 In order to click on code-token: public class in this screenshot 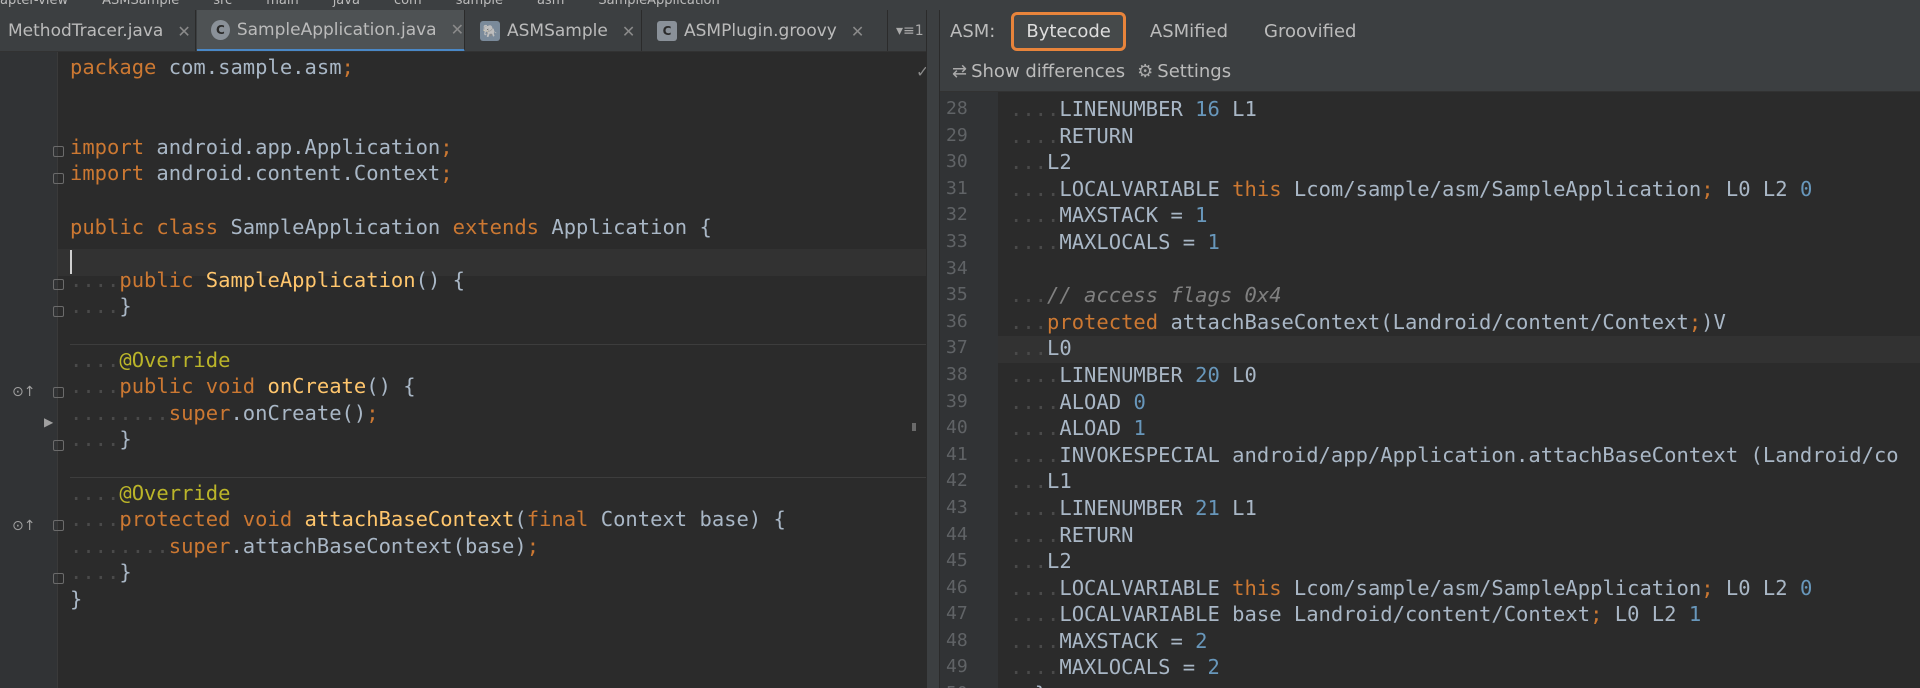, I will do `click(150, 226)`.